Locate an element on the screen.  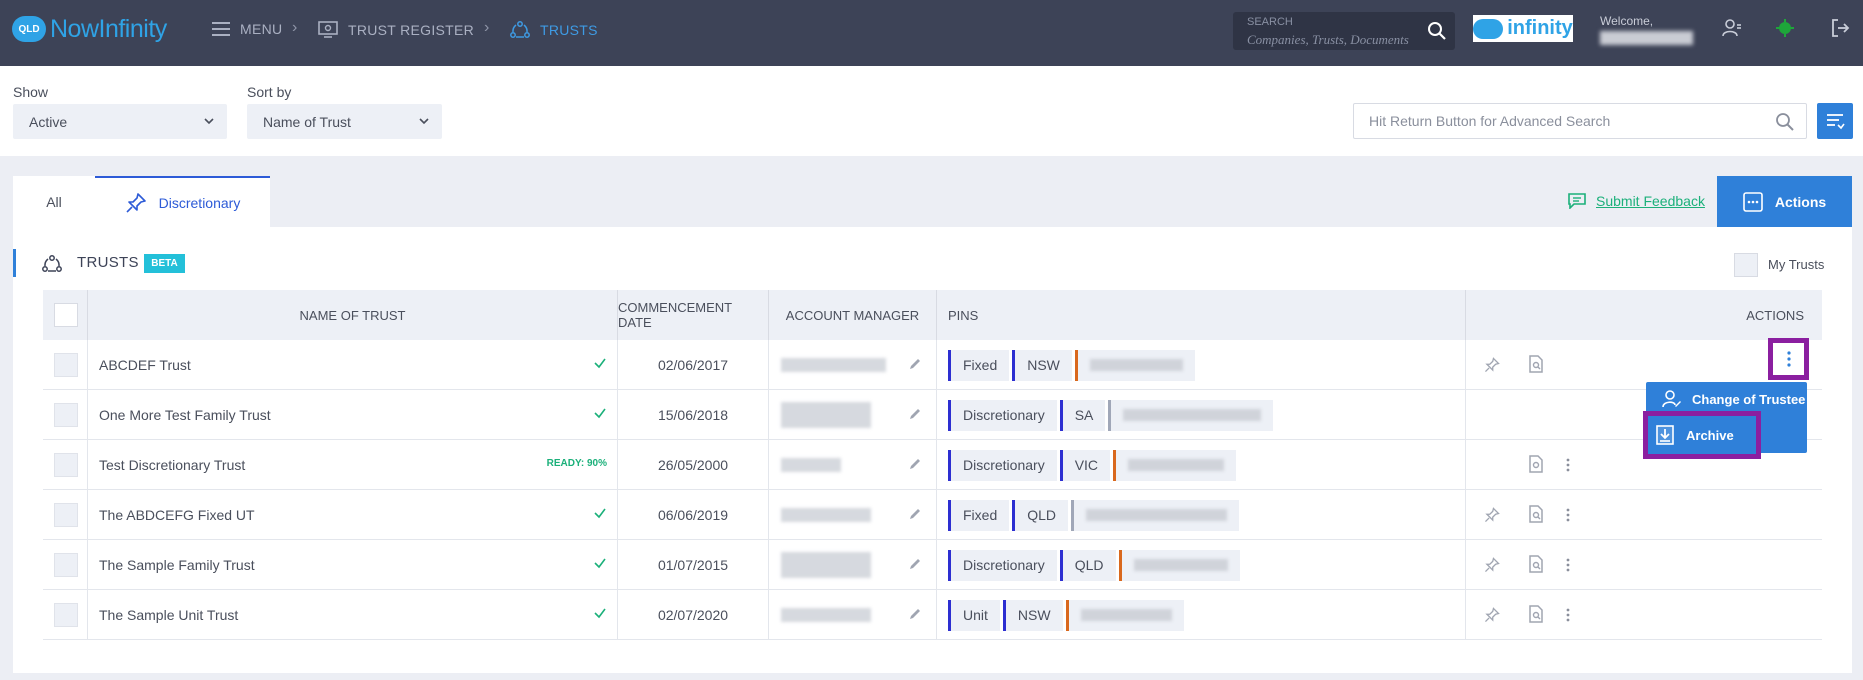
breadcrumb-trusts: TRUSTS is located at coordinates (554, 30).